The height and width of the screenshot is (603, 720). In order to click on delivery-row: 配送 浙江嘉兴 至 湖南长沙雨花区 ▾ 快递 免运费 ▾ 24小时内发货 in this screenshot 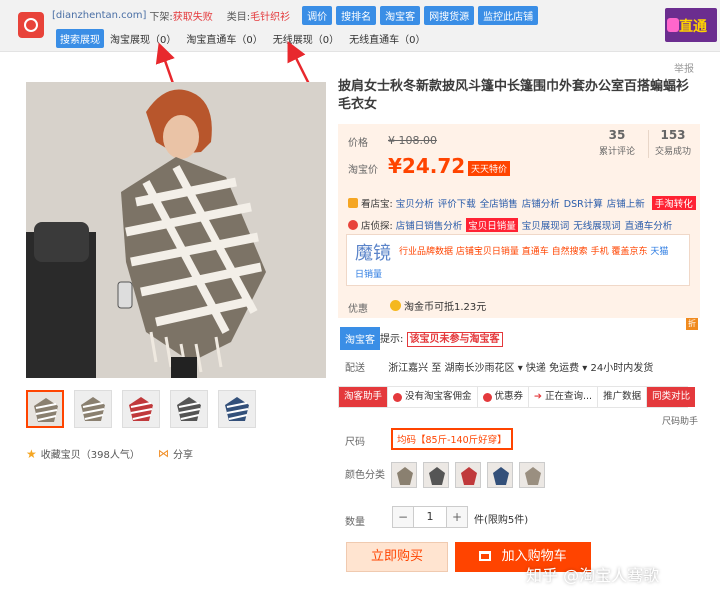, I will do `click(499, 366)`.